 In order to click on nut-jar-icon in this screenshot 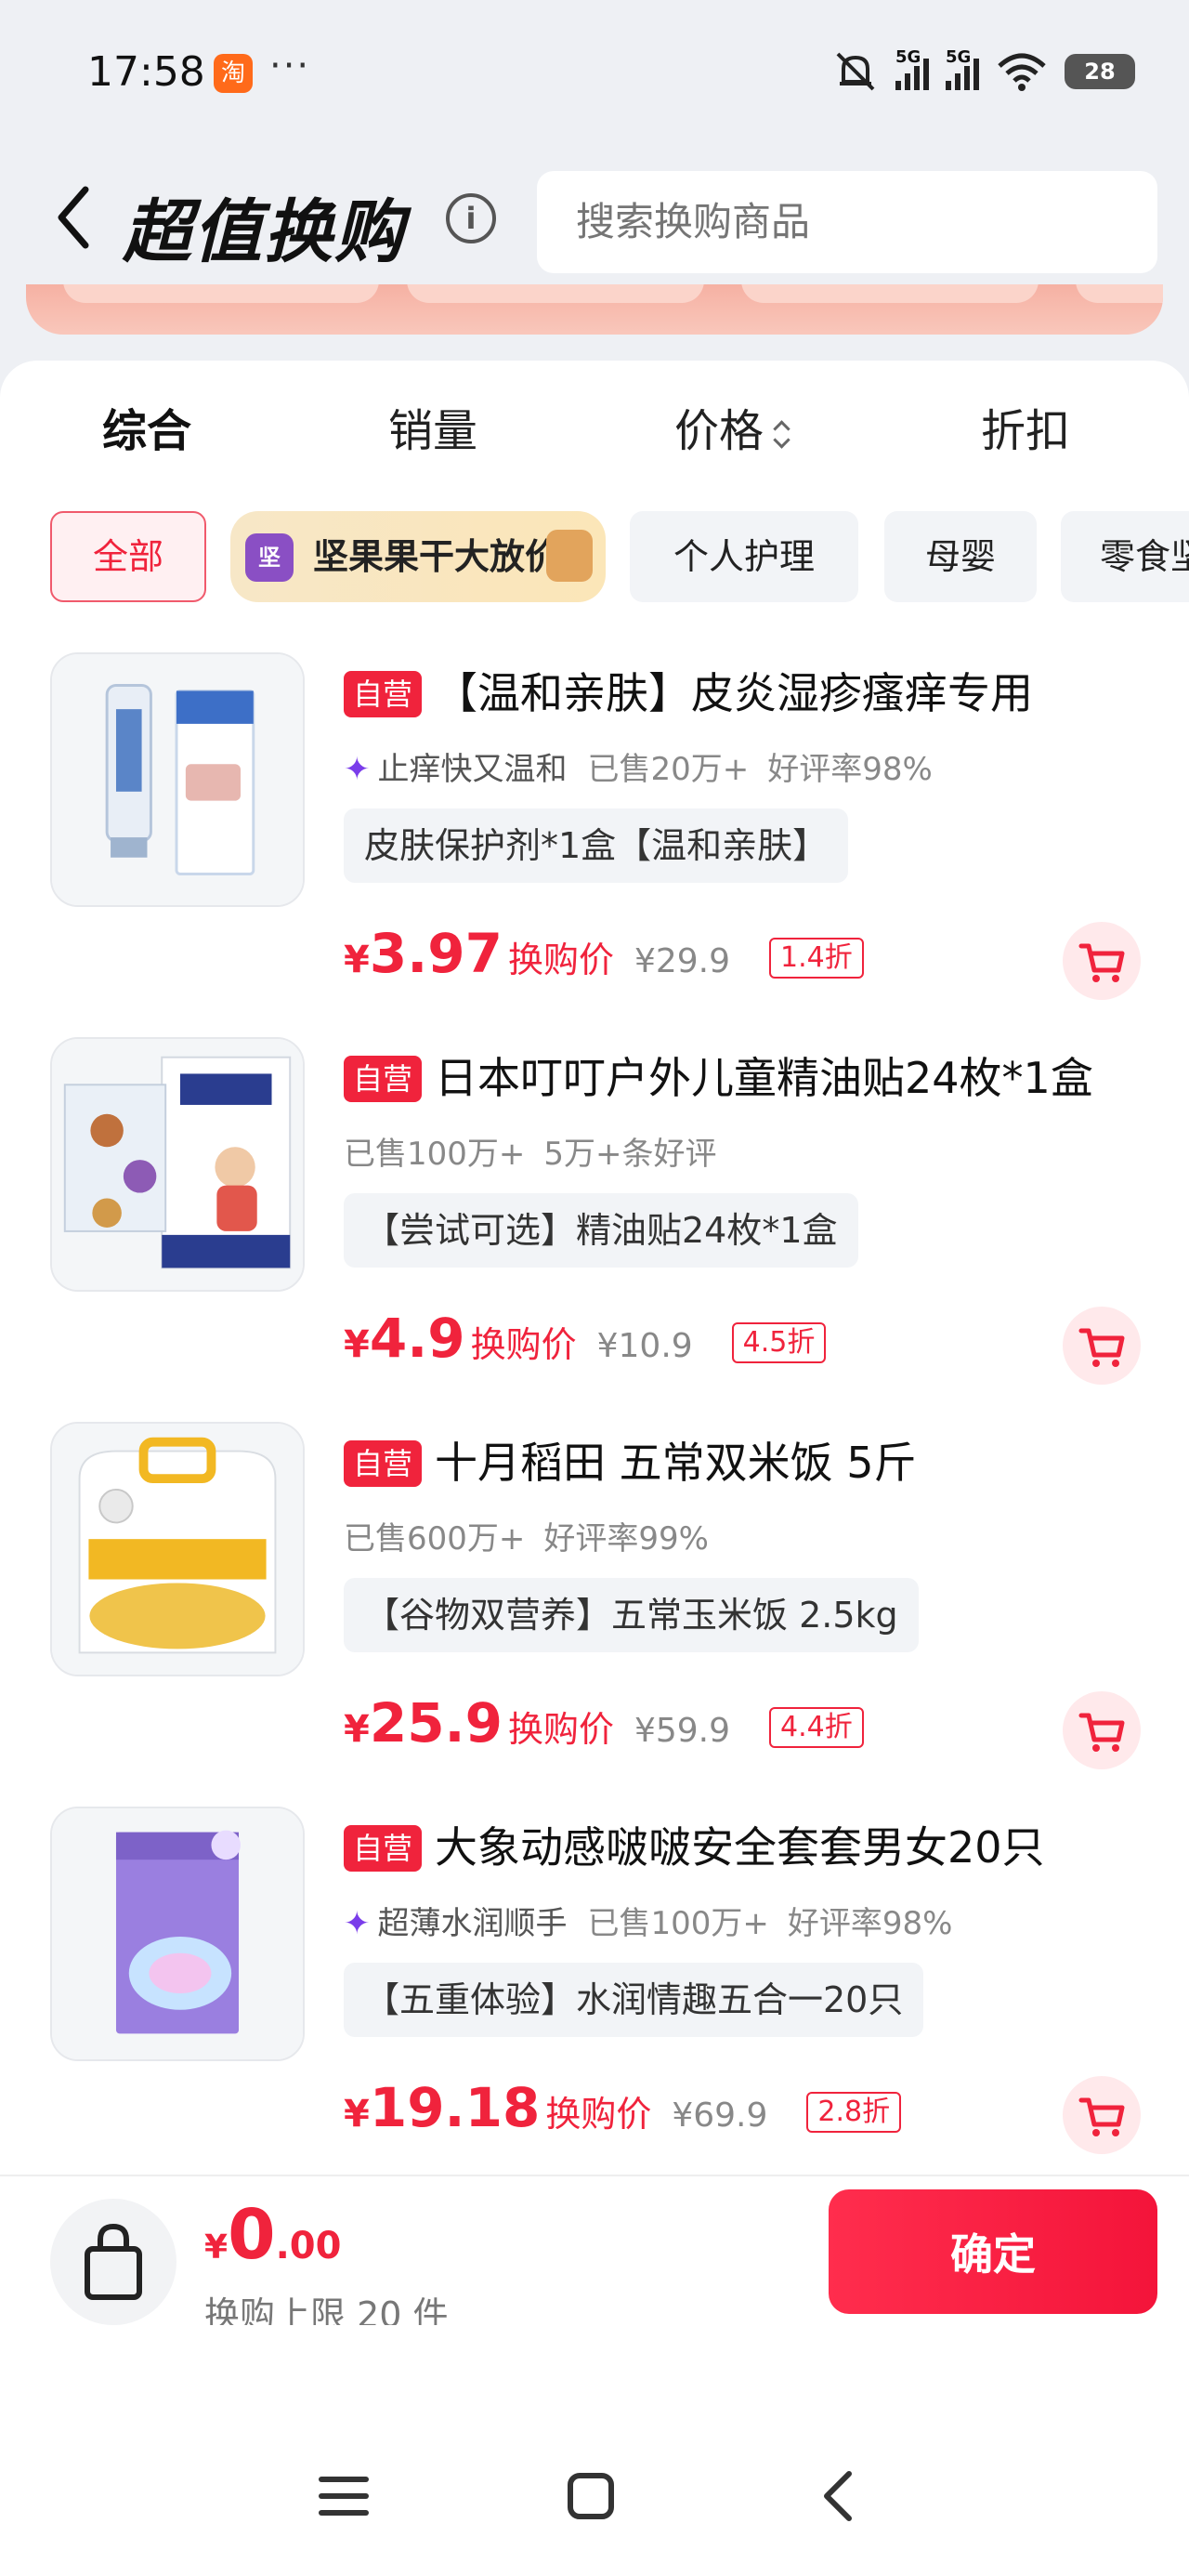, I will do `click(569, 556)`.